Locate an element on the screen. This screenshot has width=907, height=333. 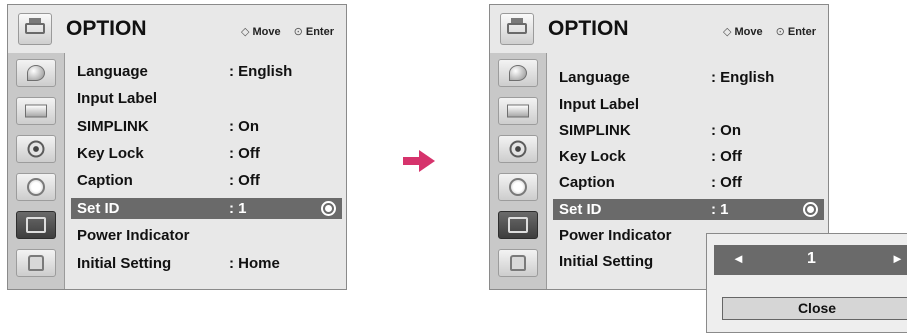
set-id-value: 1 is located at coordinates (811, 258).